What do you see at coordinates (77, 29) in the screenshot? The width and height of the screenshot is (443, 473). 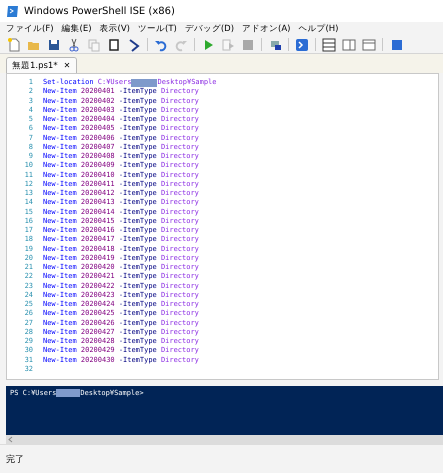 I see `menu-item: 編集(E)` at bounding box center [77, 29].